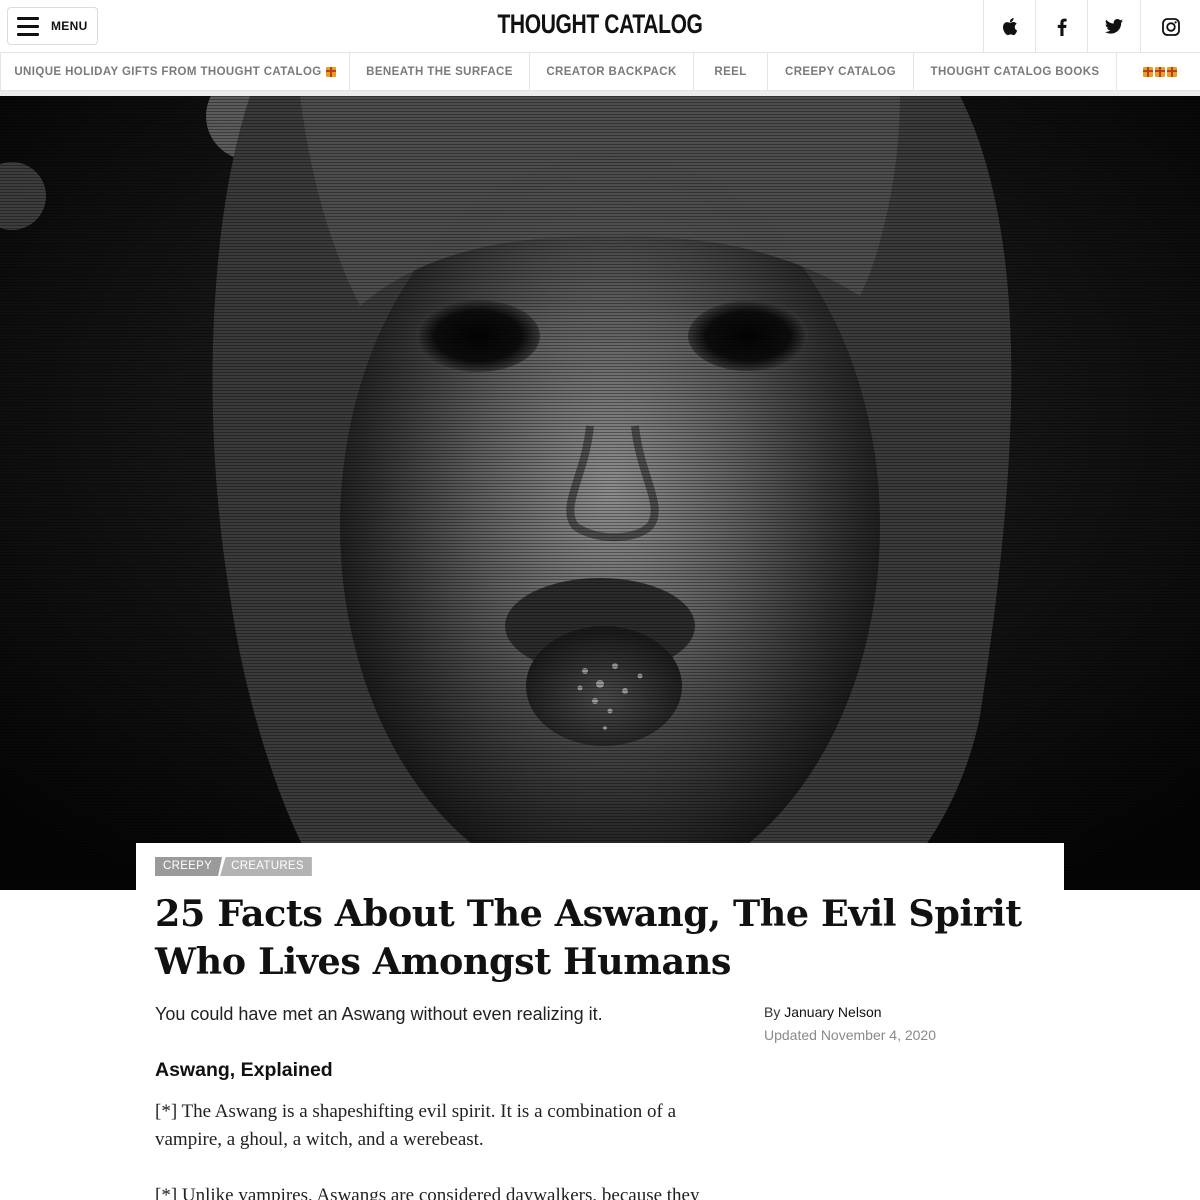  I want to click on apple-icon, so click(1009, 26).